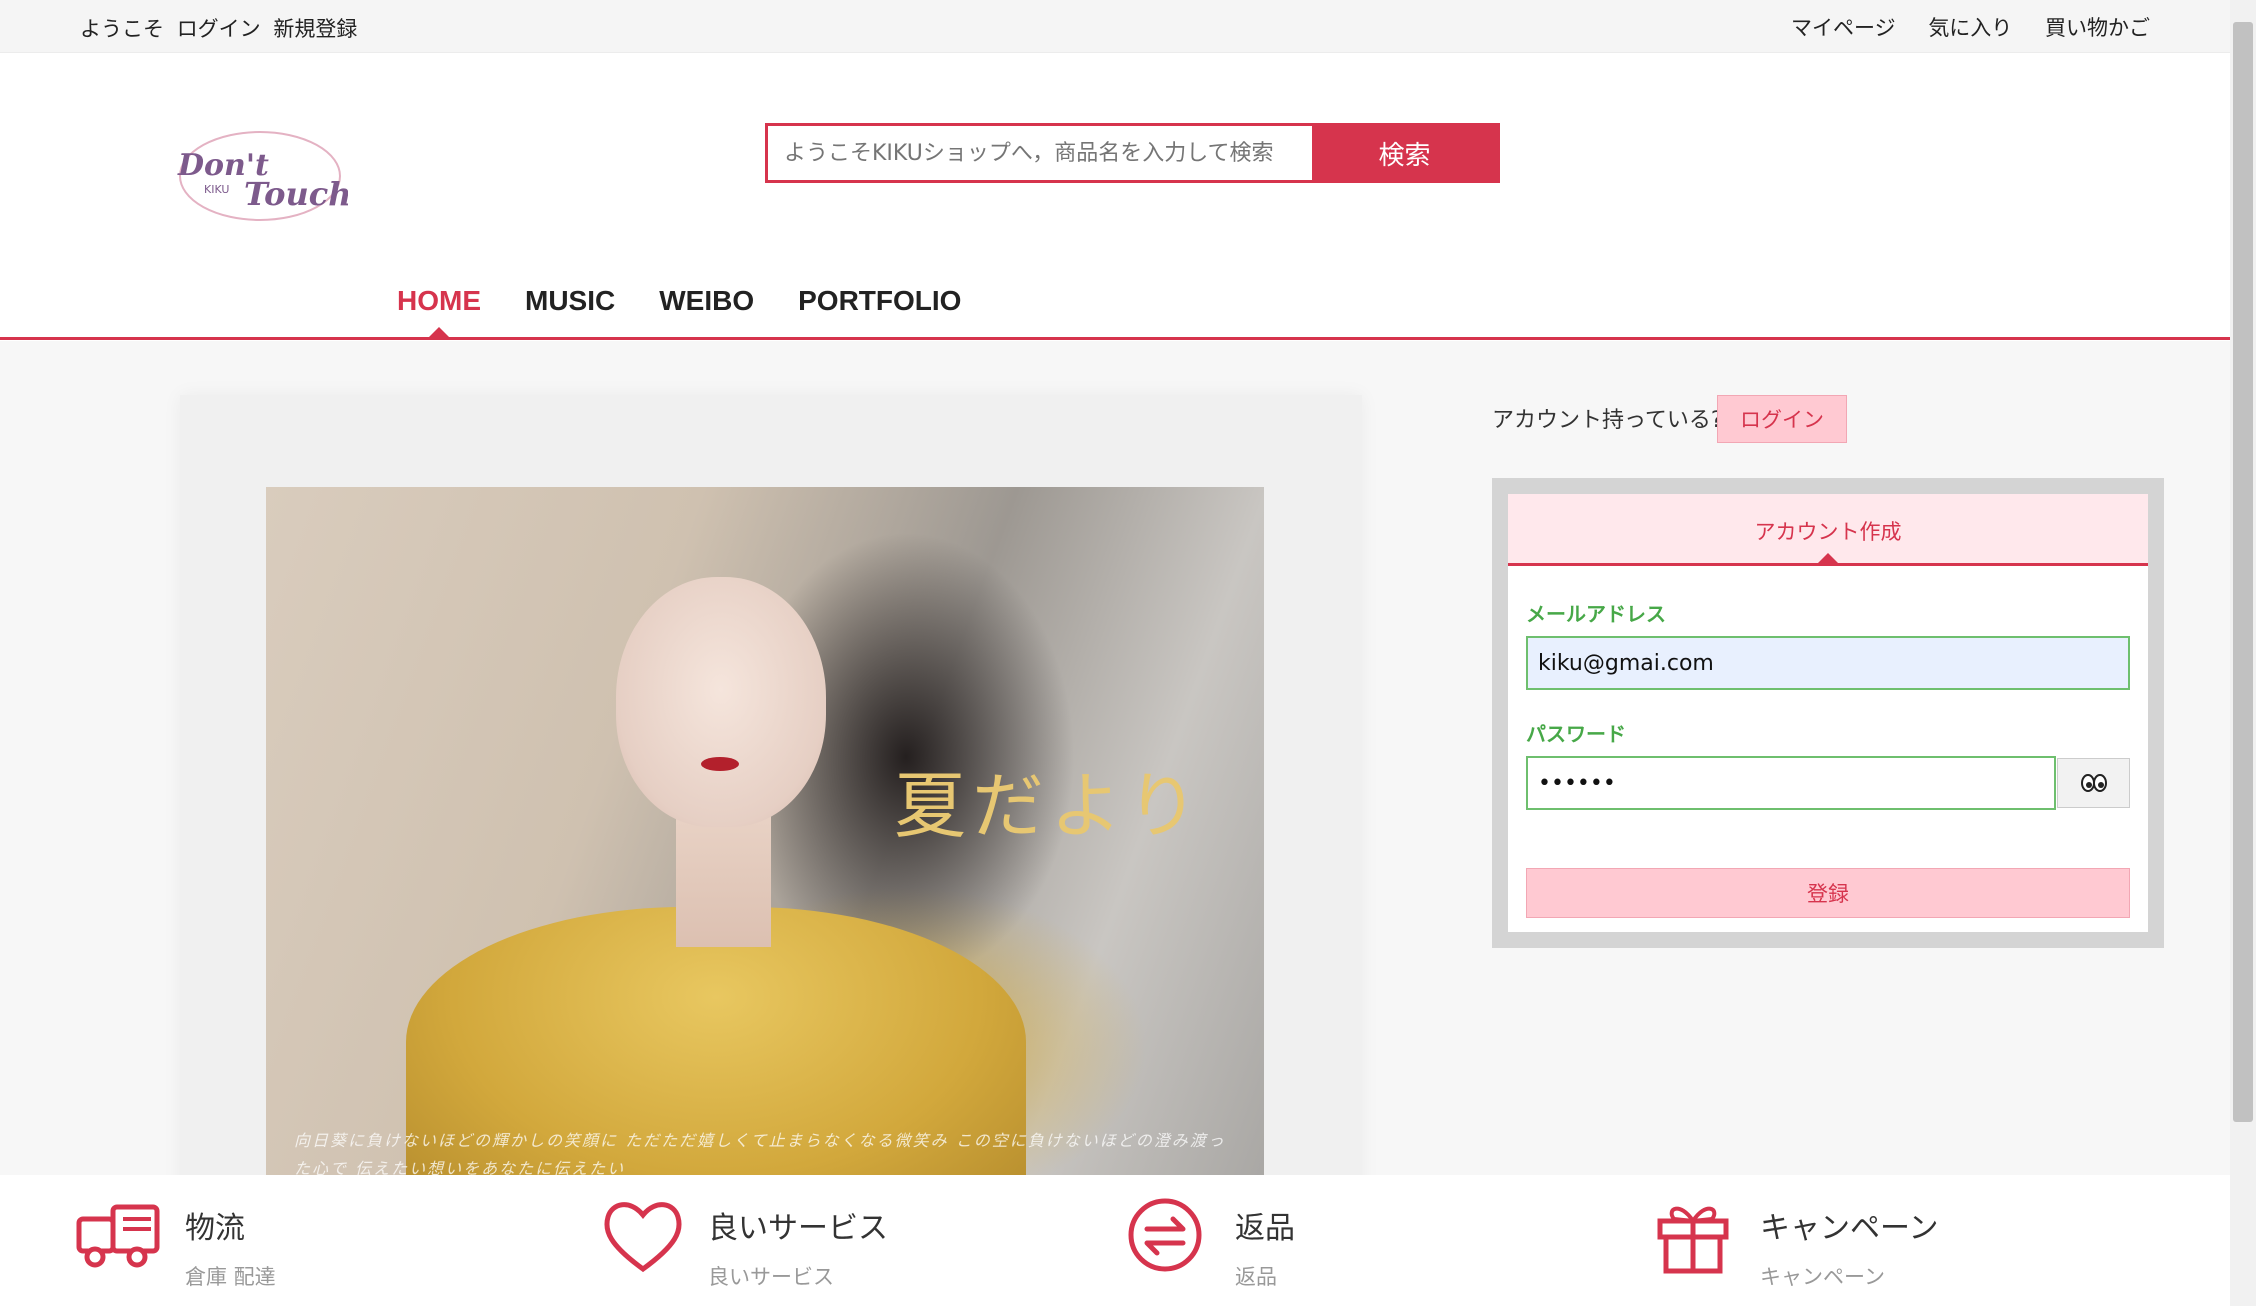  Describe the element at coordinates (1791, 783) in the screenshot. I see `password-field` at that location.